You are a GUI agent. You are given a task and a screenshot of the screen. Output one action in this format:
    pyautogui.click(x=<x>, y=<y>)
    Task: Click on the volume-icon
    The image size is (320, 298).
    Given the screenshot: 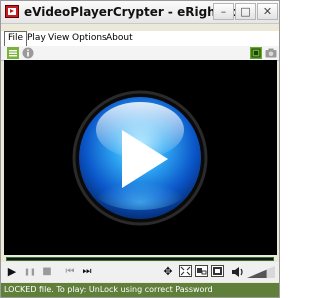 What is the action you would take?
    pyautogui.click(x=238, y=272)
    